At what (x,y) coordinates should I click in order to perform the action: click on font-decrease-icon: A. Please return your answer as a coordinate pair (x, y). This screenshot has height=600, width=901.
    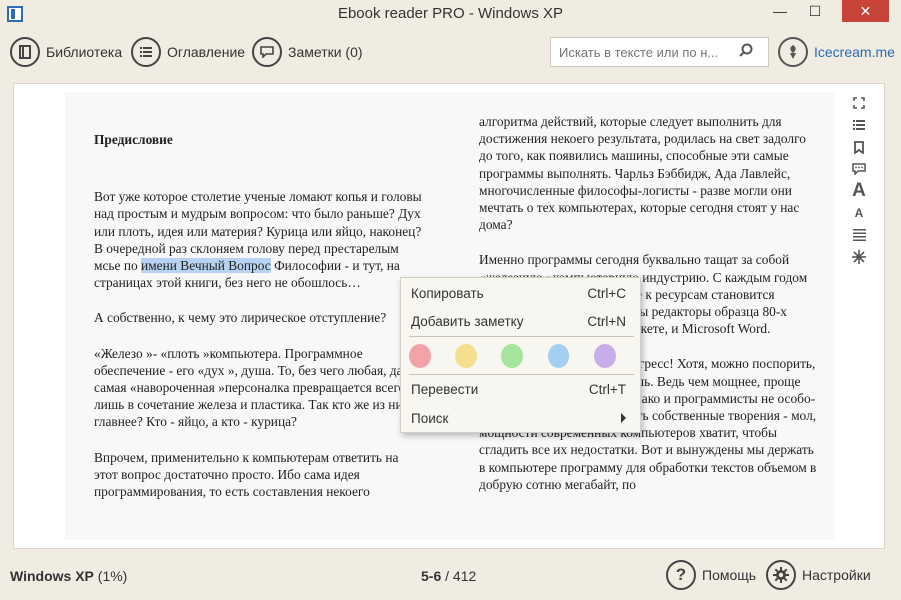
    Looking at the image, I should click on (859, 213).